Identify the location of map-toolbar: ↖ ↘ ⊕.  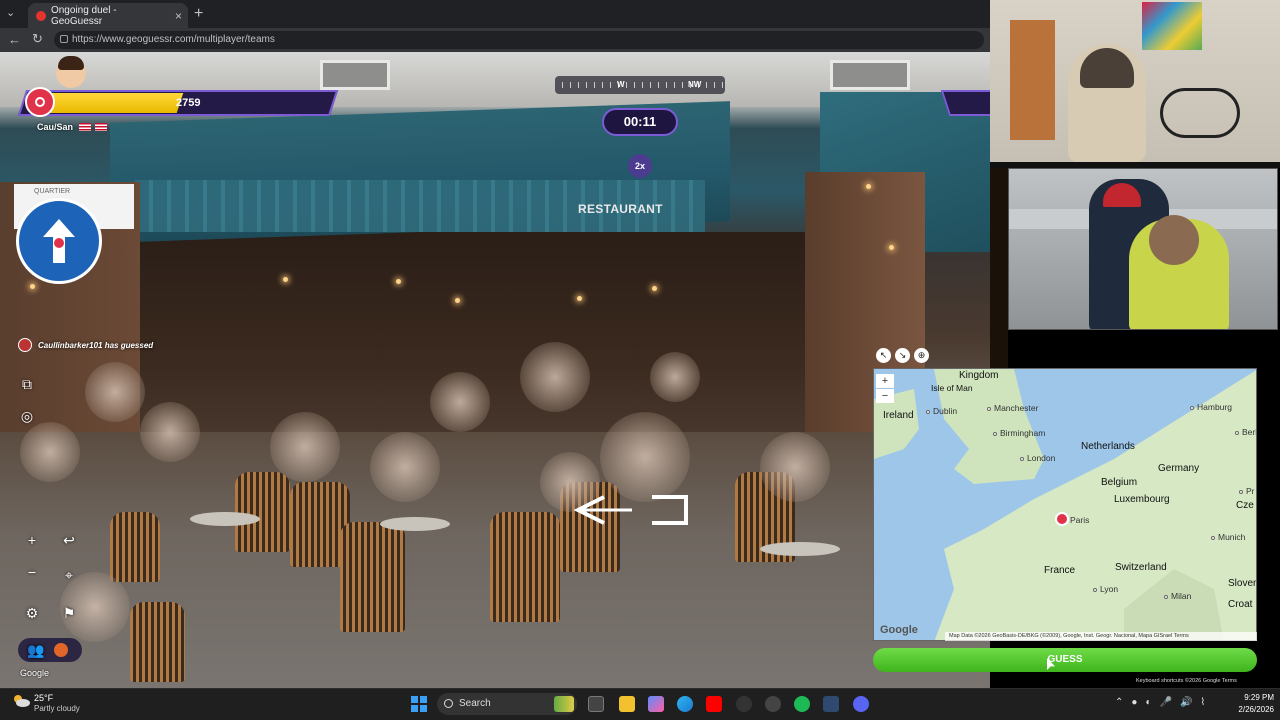
(902, 357).